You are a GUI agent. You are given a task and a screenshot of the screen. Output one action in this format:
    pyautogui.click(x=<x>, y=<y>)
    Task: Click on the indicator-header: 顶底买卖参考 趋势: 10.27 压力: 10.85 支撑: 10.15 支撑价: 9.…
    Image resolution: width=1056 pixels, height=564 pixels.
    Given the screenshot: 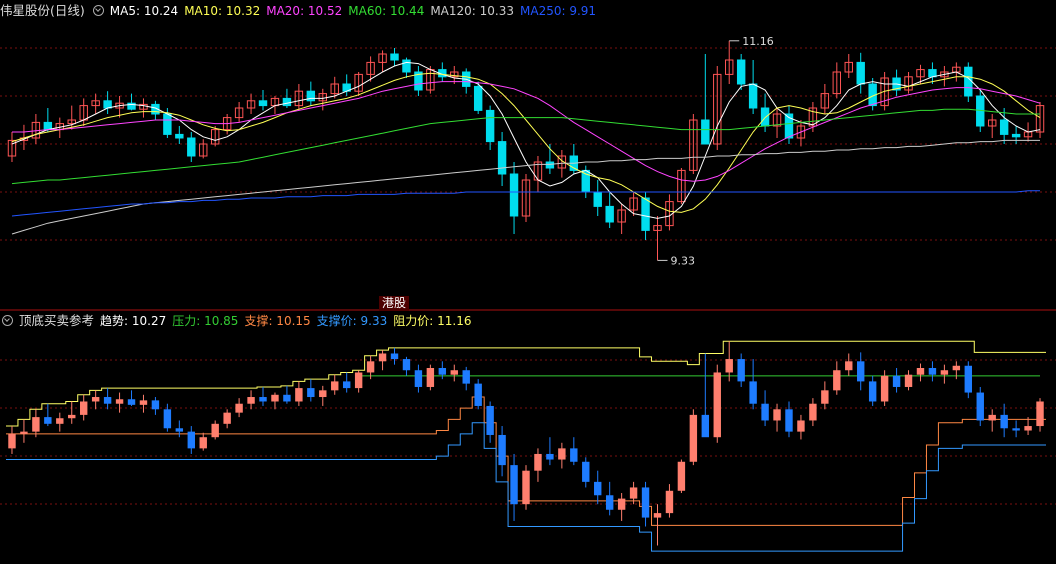 What is the action you would take?
    pyautogui.click(x=238, y=321)
    